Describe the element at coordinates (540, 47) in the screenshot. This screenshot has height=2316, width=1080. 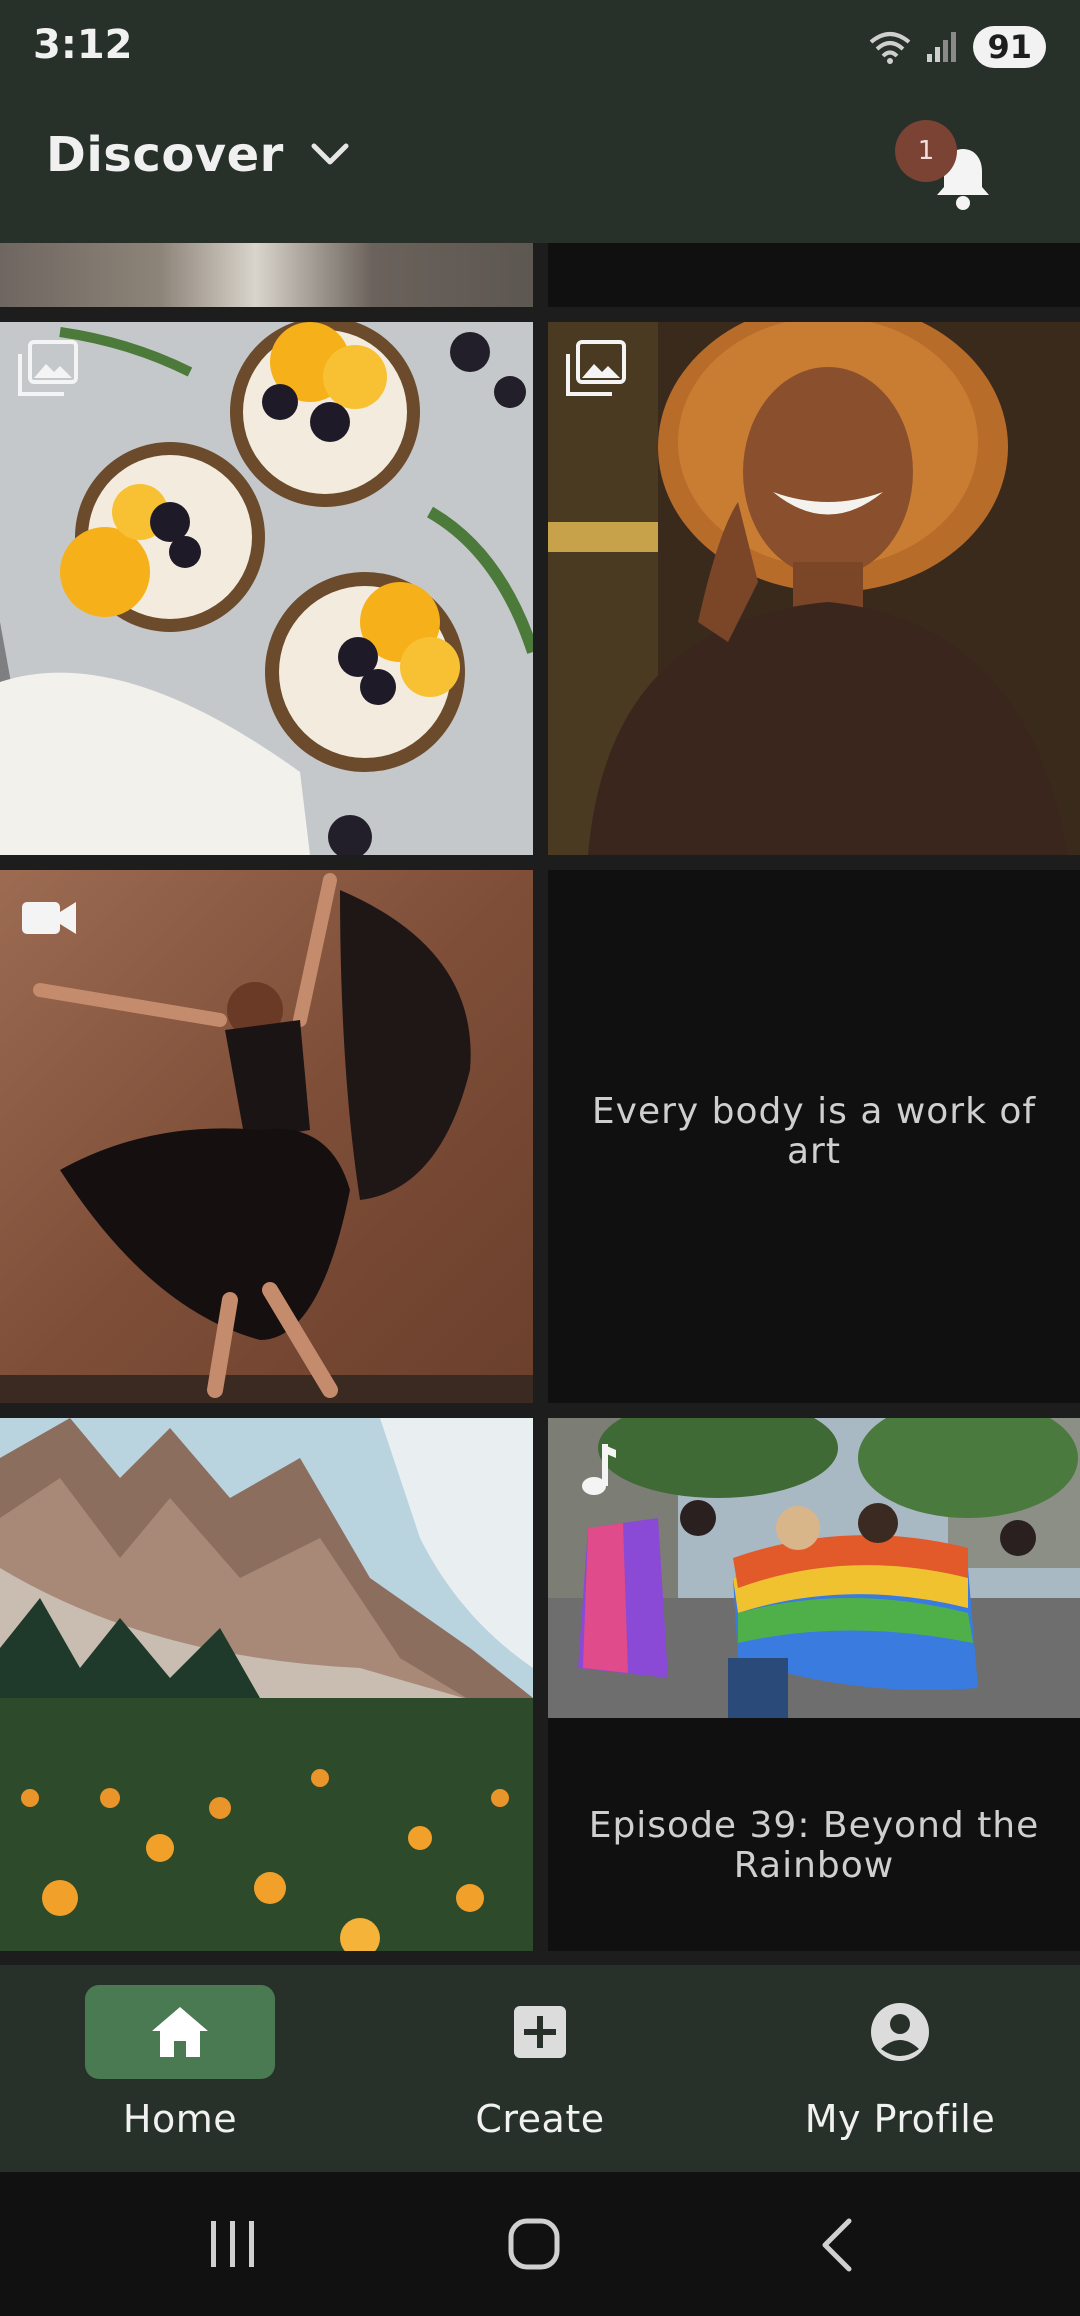
I see `status-bar: 3:12 91` at that location.